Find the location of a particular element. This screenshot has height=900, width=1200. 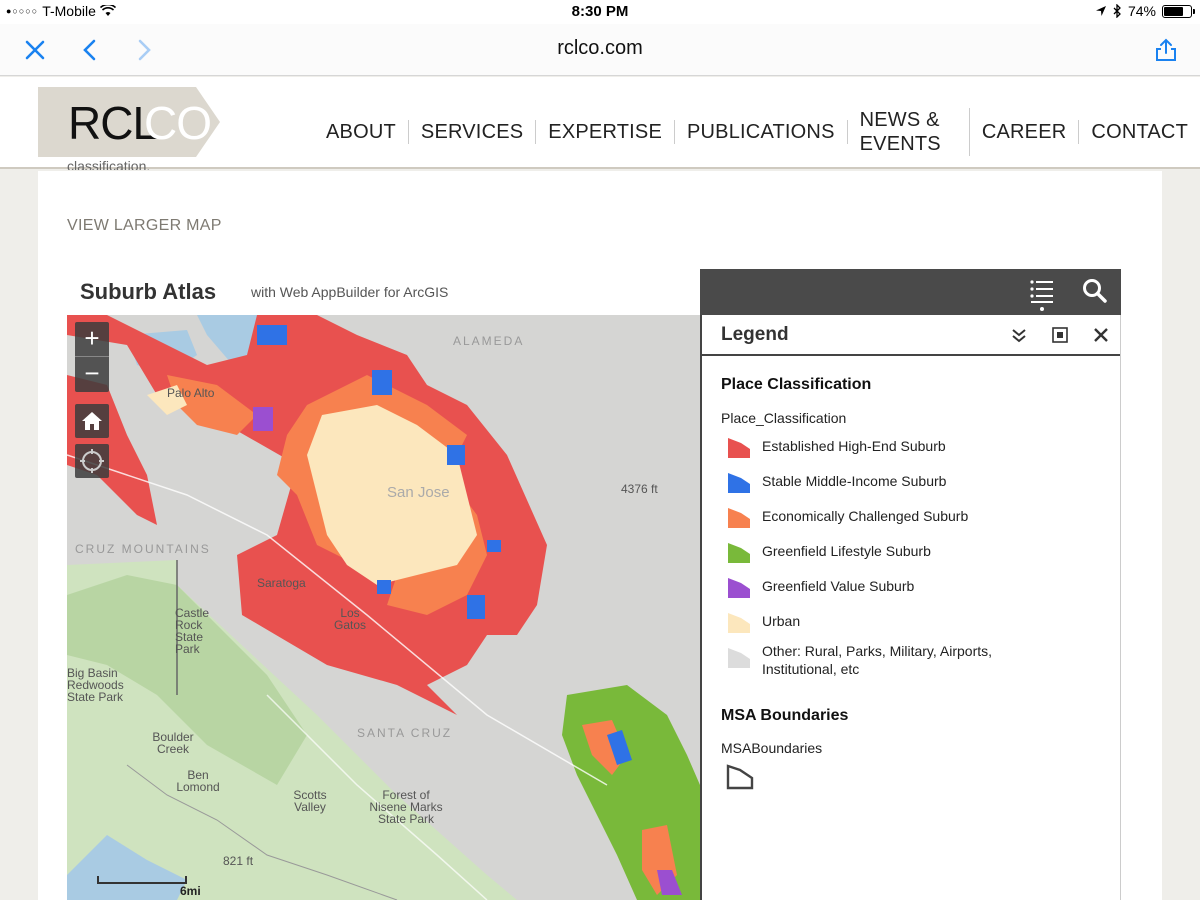

status-bar: ●○○○○ T-Mobile 8:30 PM 74% is located at coordinates (600, 12).